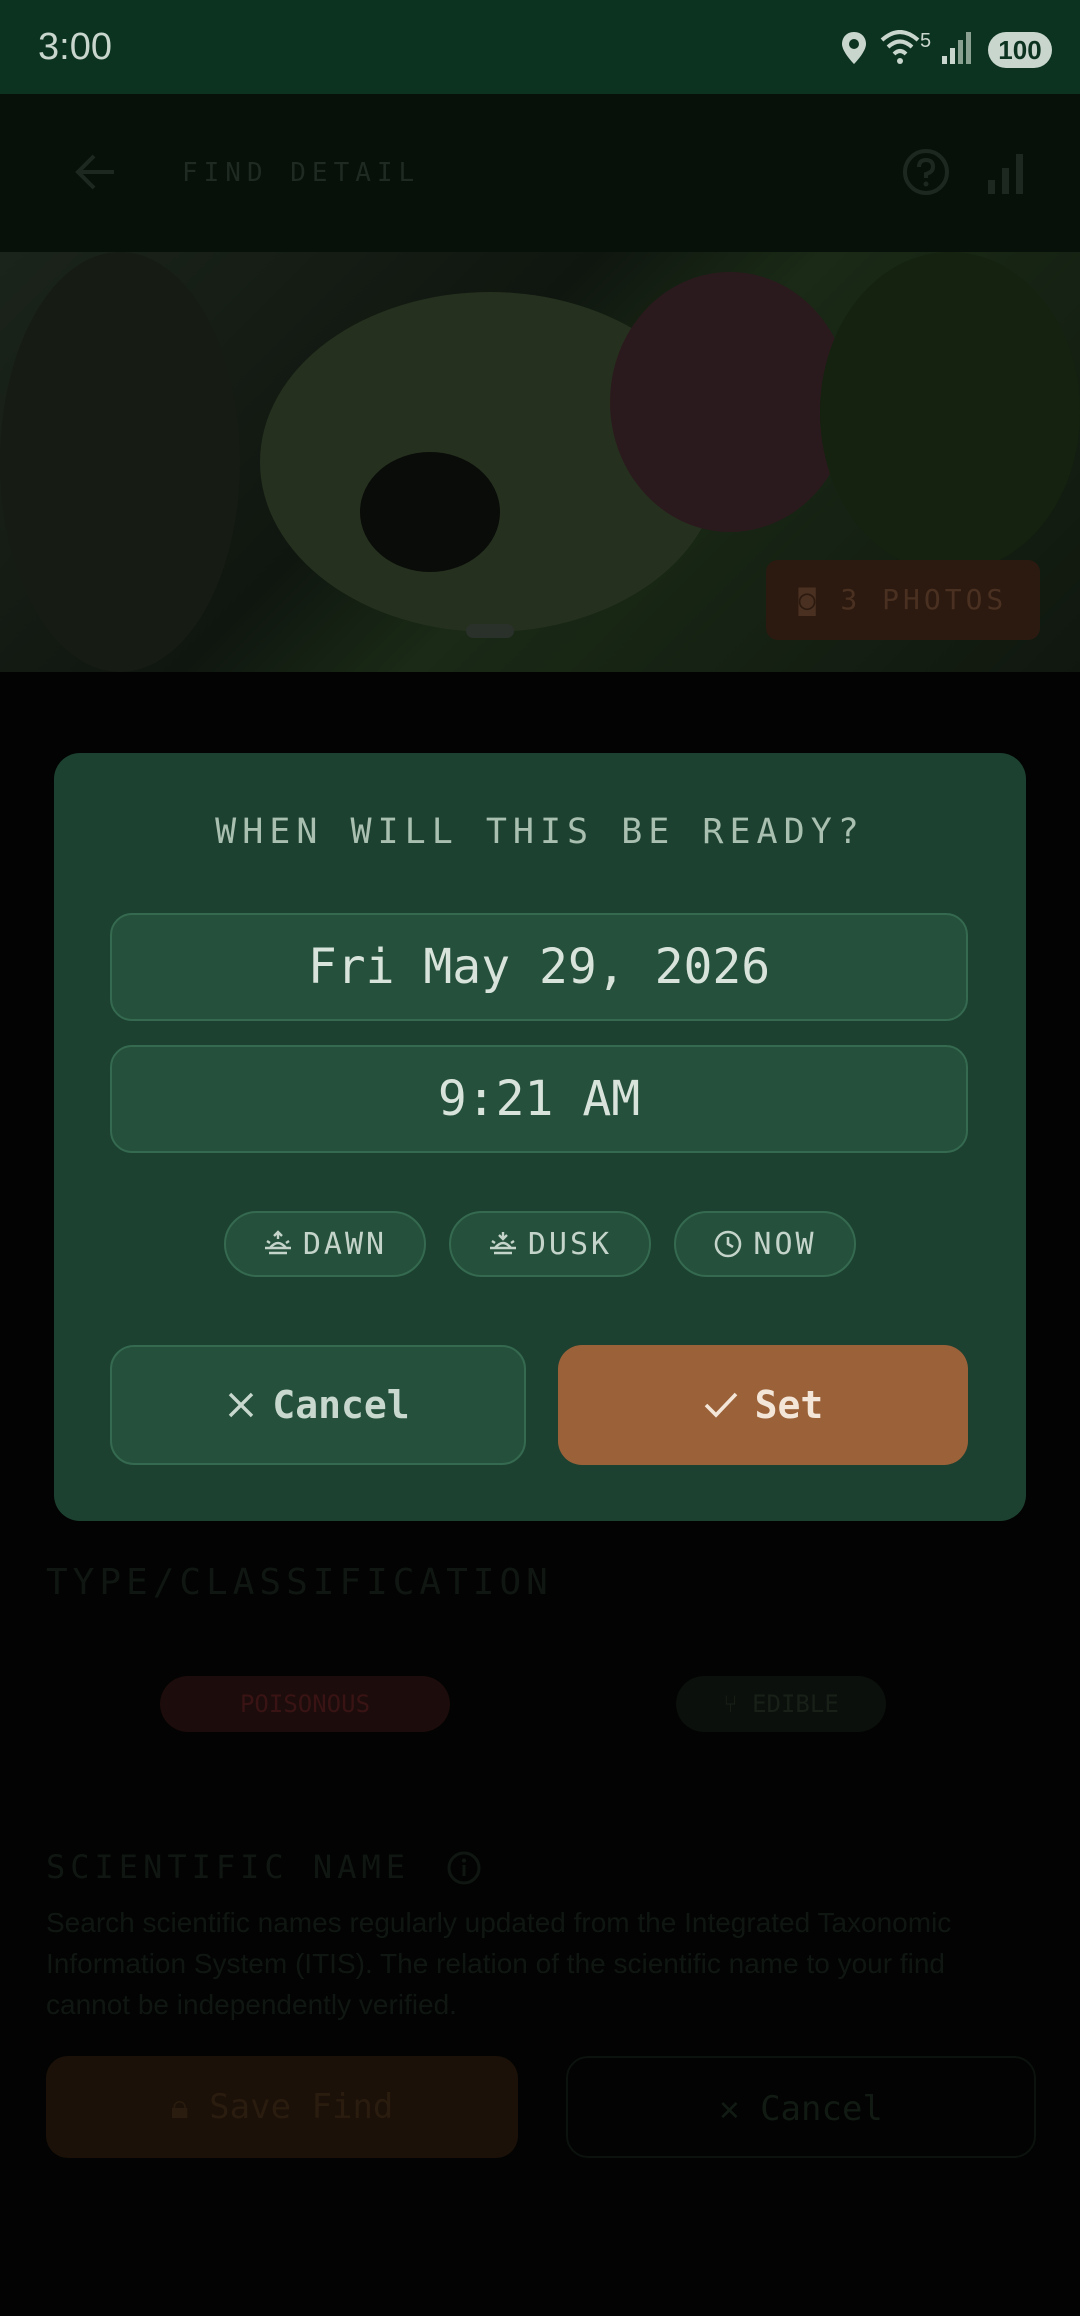 This screenshot has height=2316, width=1080. Describe the element at coordinates (728, 1244) in the screenshot. I see `clock-icon` at that location.